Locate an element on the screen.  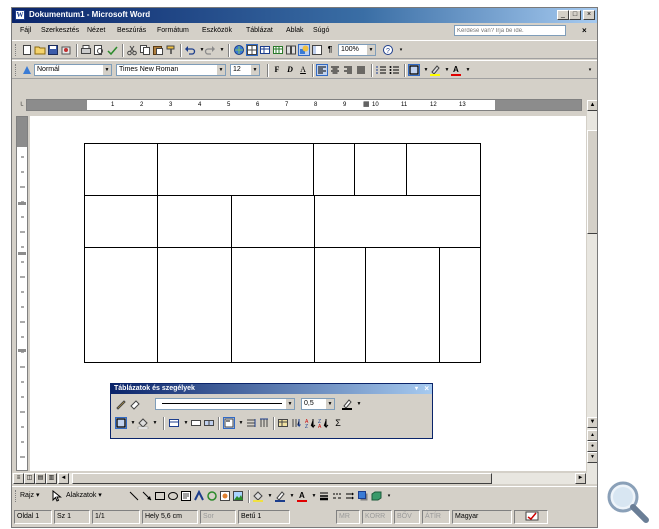
border-color-icon is located at coordinates (347, 404).